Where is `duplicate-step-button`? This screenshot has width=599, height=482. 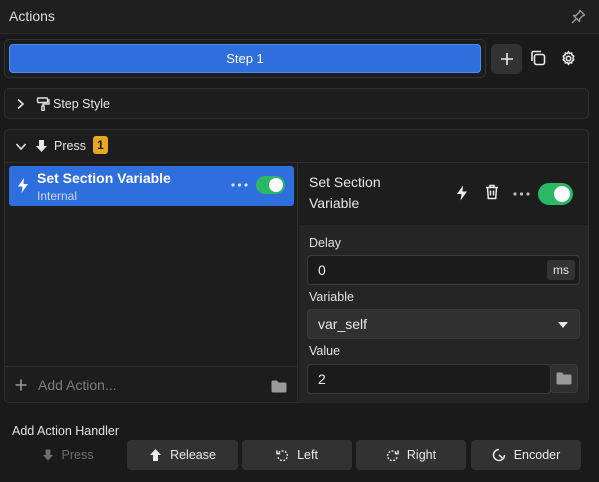 duplicate-step-button is located at coordinates (538, 58).